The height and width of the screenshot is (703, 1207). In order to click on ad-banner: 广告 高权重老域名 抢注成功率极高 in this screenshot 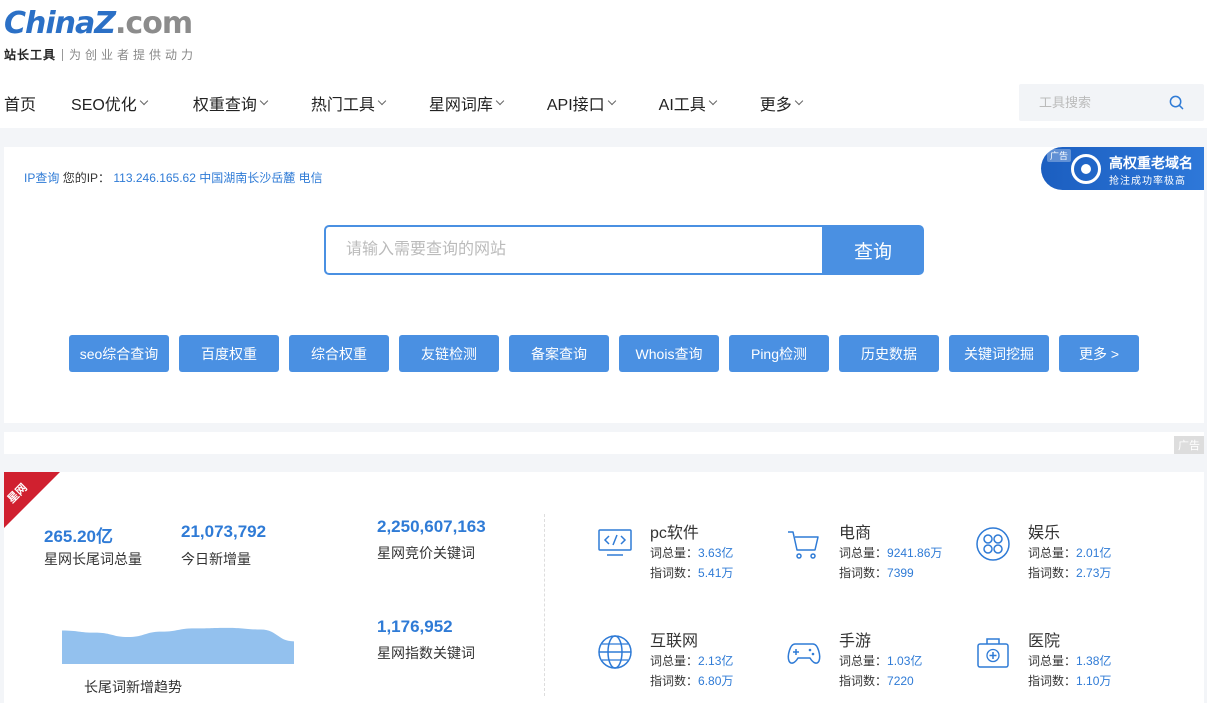, I will do `click(1122, 168)`.